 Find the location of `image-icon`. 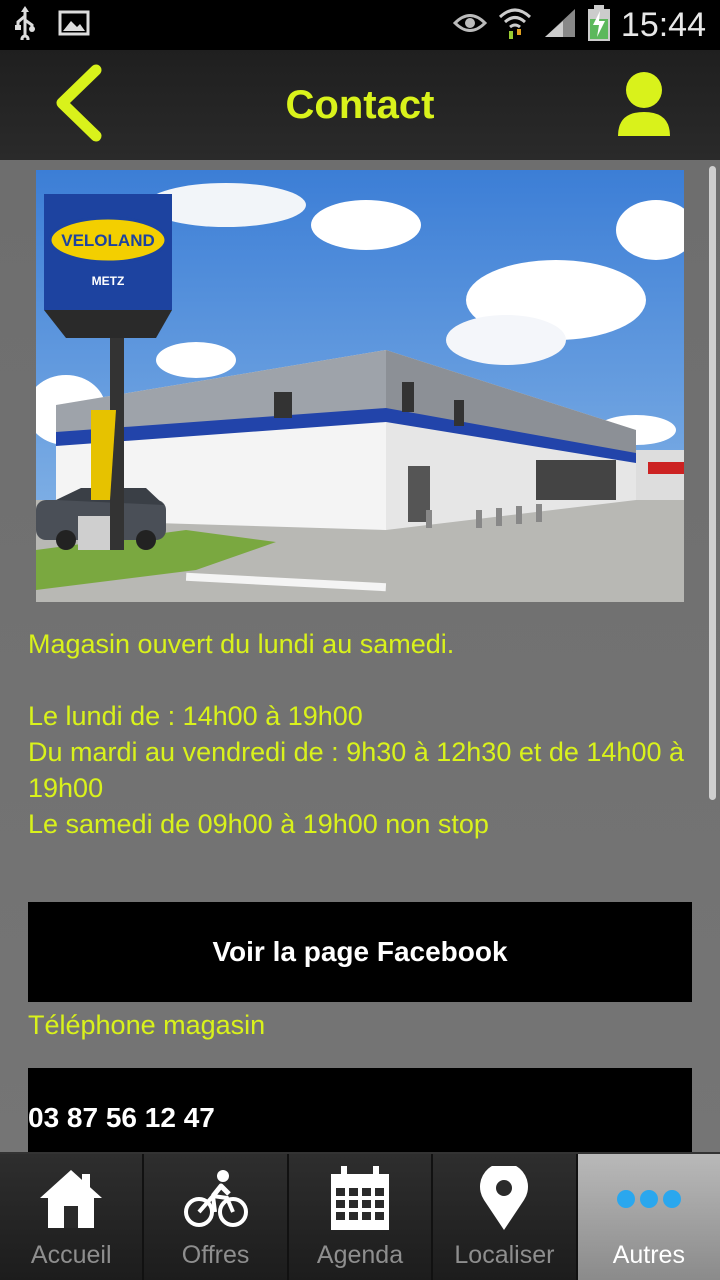

image-icon is located at coordinates (74, 25).